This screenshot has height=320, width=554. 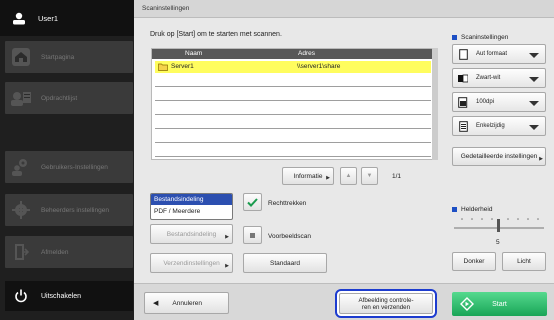 I want to click on send-settings-button: Verzendinstellingen ▶, so click(x=191, y=263).